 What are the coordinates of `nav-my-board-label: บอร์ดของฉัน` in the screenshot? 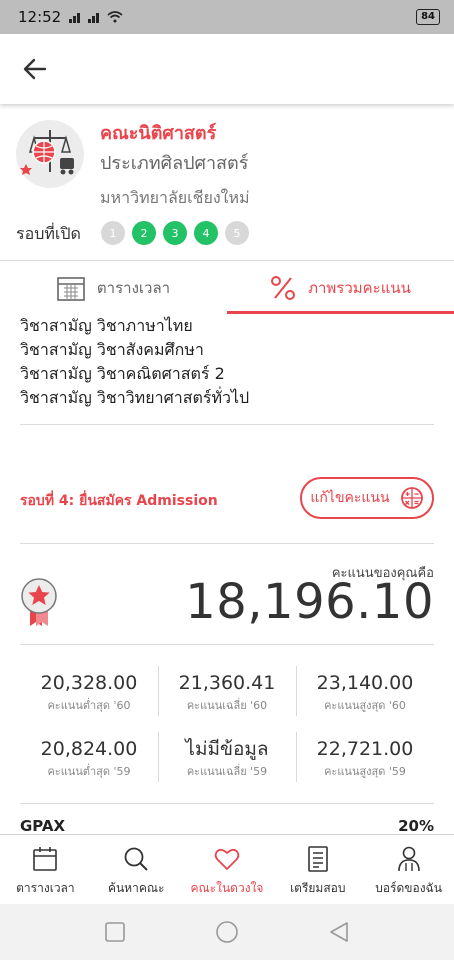 It's located at (408, 888).